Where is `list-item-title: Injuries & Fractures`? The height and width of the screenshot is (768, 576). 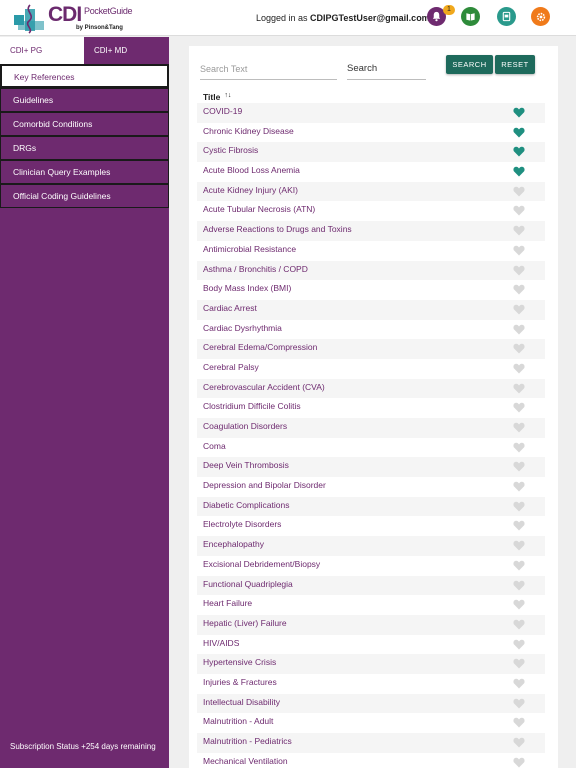 list-item-title: Injuries & Fractures is located at coordinates (240, 682).